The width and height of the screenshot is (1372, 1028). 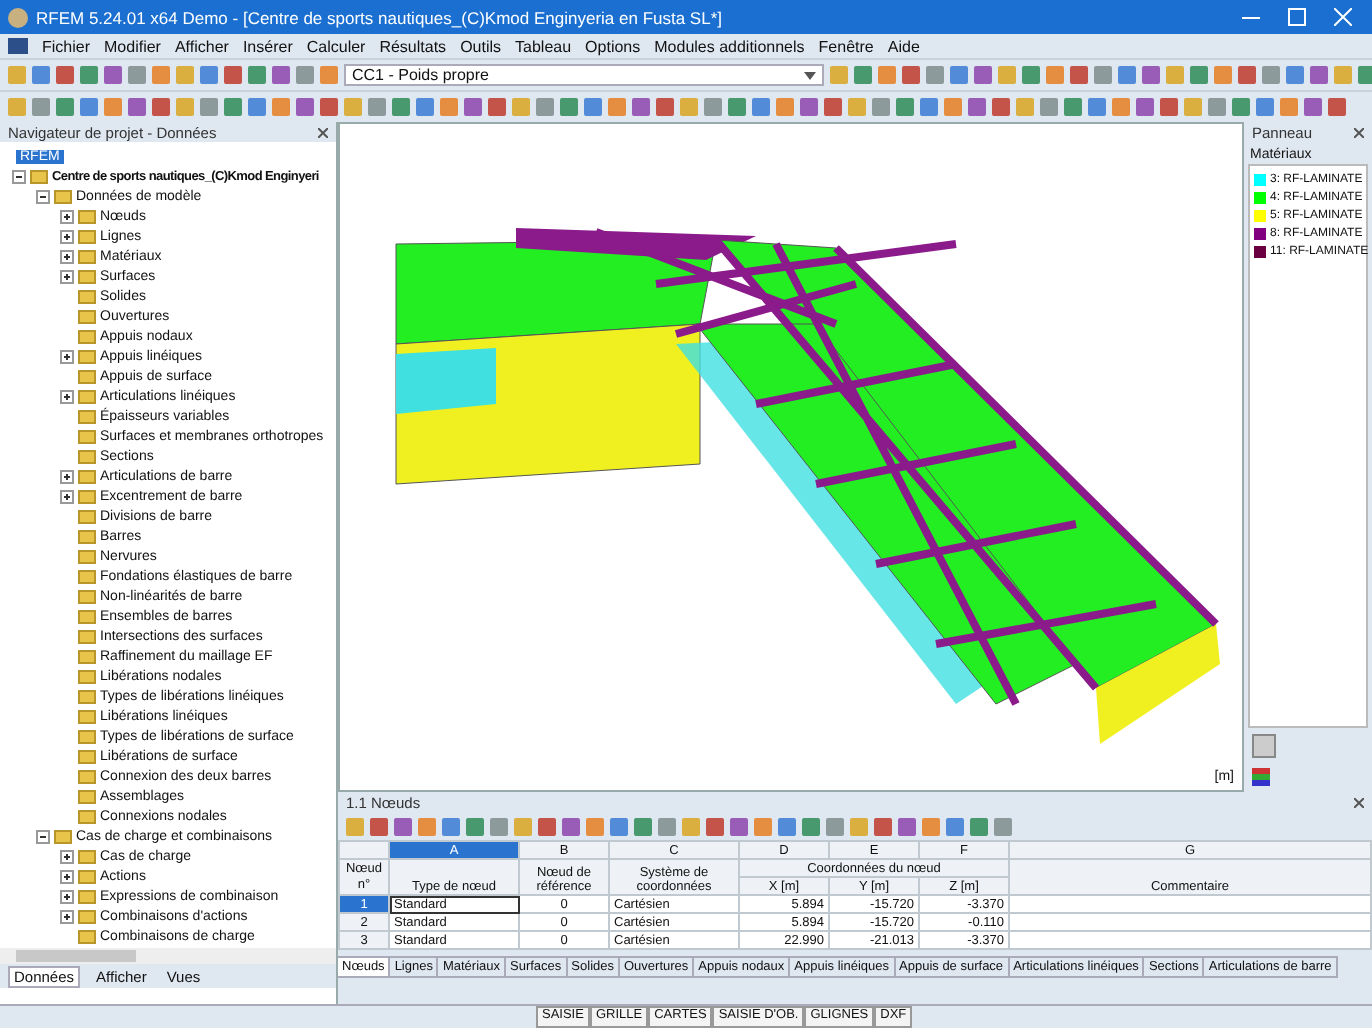 What do you see at coordinates (729, 46) in the screenshot?
I see `menu-item: Modules additionnels` at bounding box center [729, 46].